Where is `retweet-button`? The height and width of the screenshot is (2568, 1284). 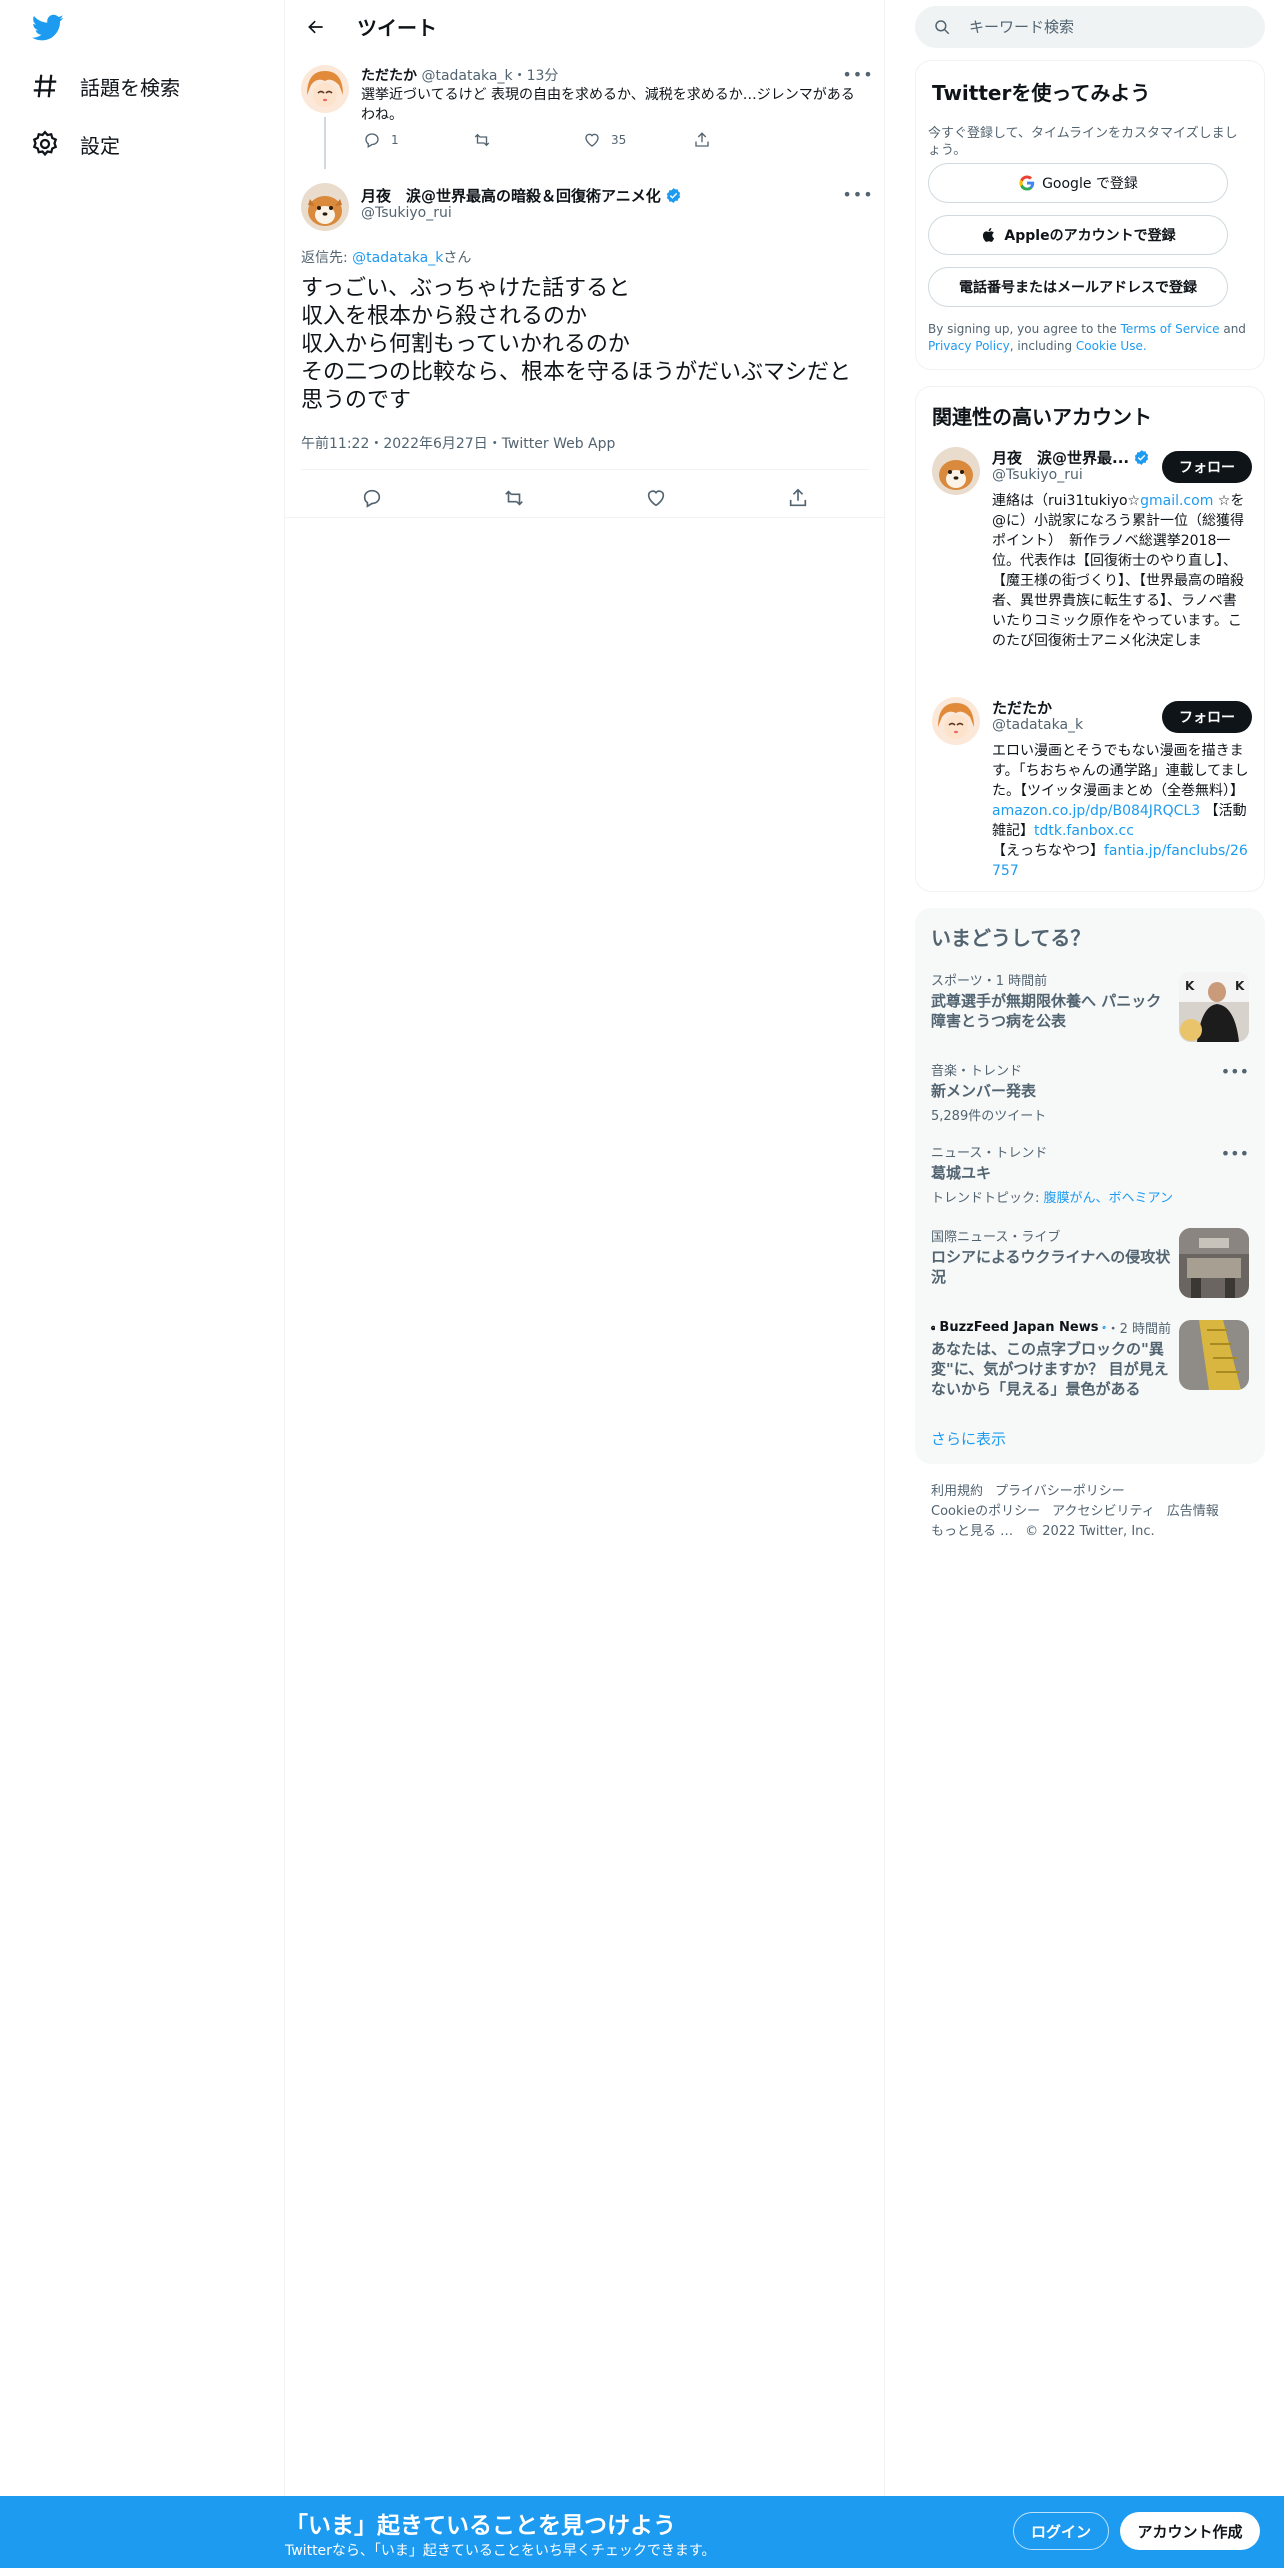
retweet-button is located at coordinates (520, 140).